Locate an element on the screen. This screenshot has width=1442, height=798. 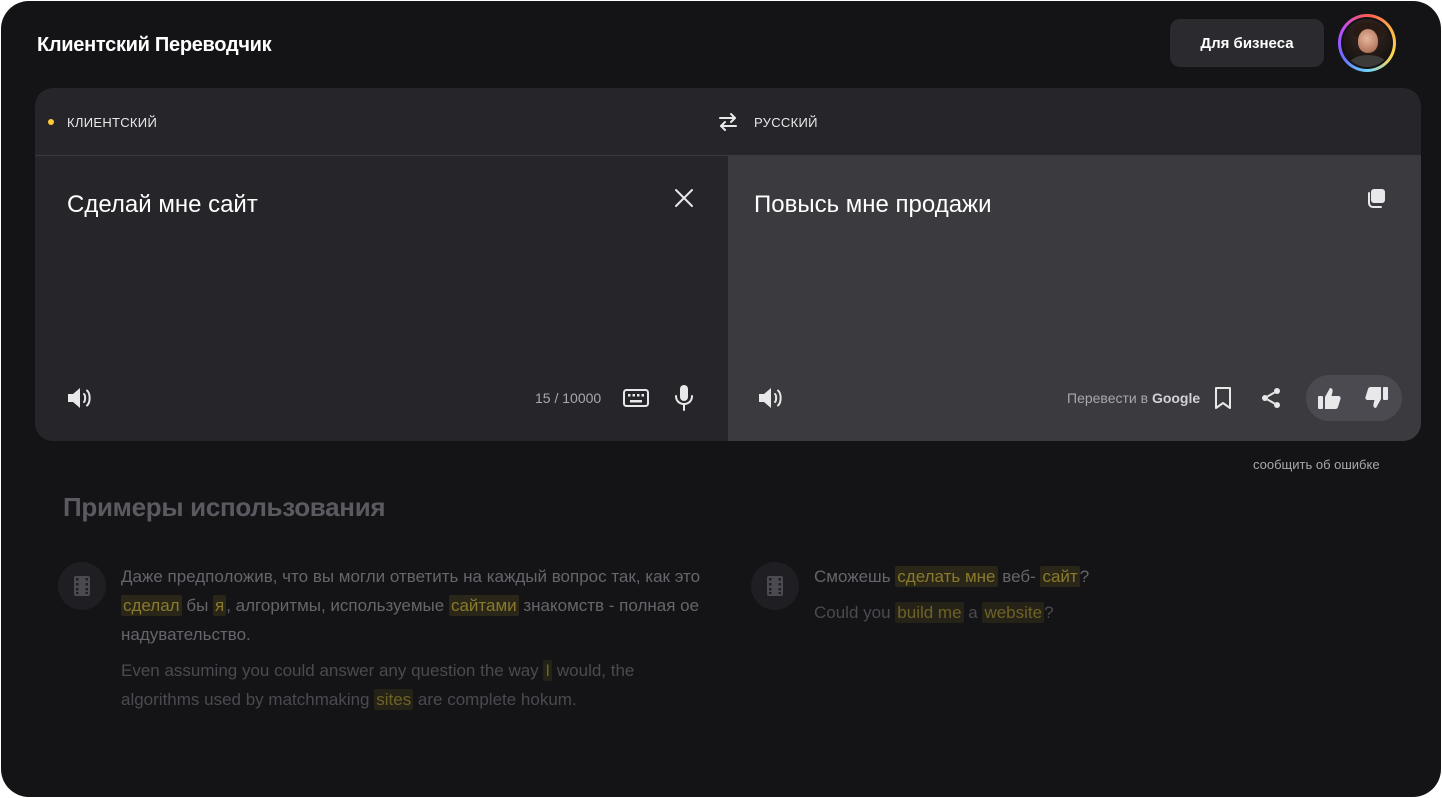
microphone-icon is located at coordinates (684, 398).